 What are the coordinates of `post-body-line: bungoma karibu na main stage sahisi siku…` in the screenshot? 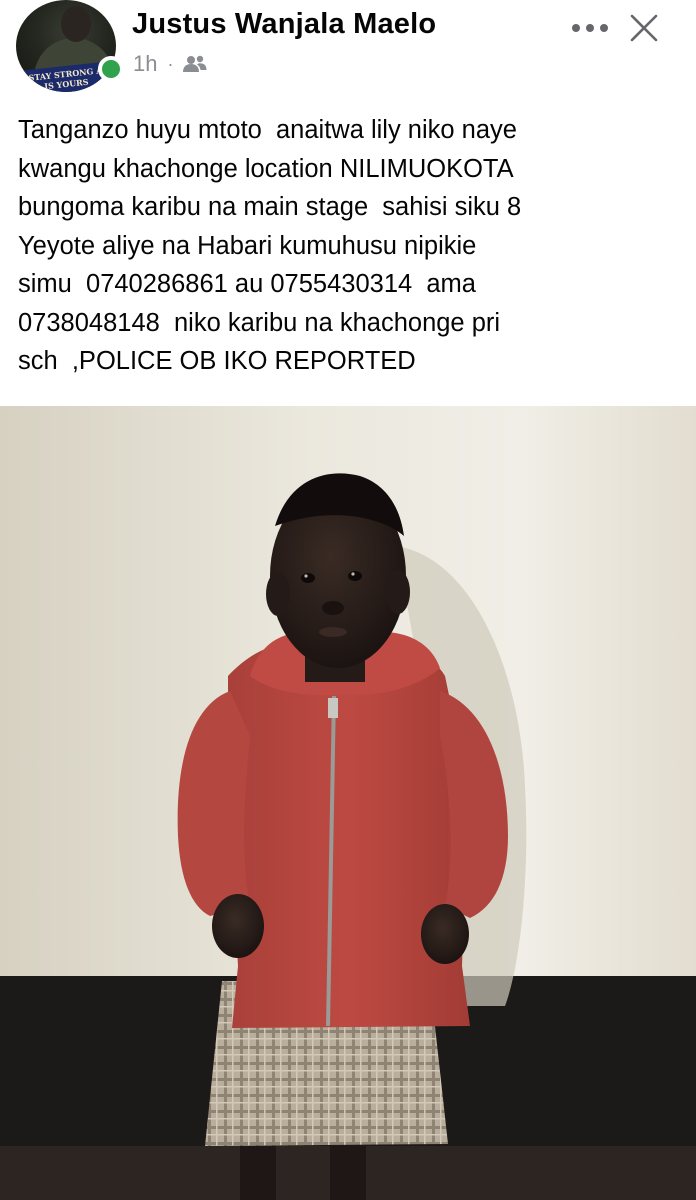 It's located at (270, 207).